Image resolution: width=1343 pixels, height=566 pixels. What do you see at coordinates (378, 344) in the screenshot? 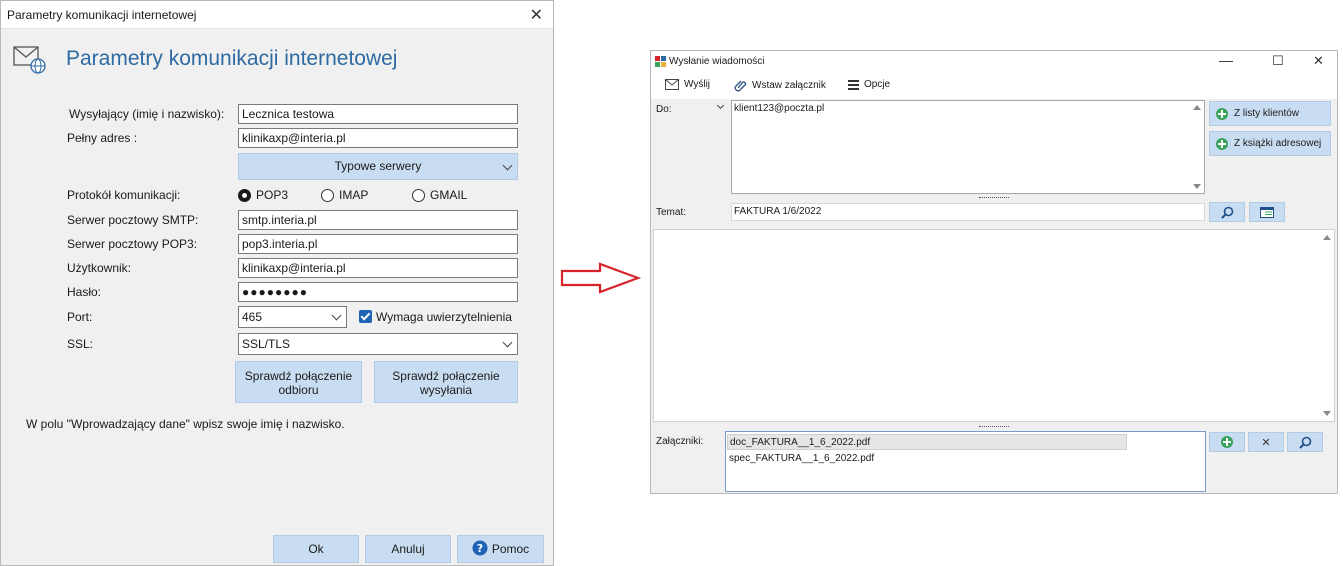
I see `ssl-select: SSL/TLS` at bounding box center [378, 344].